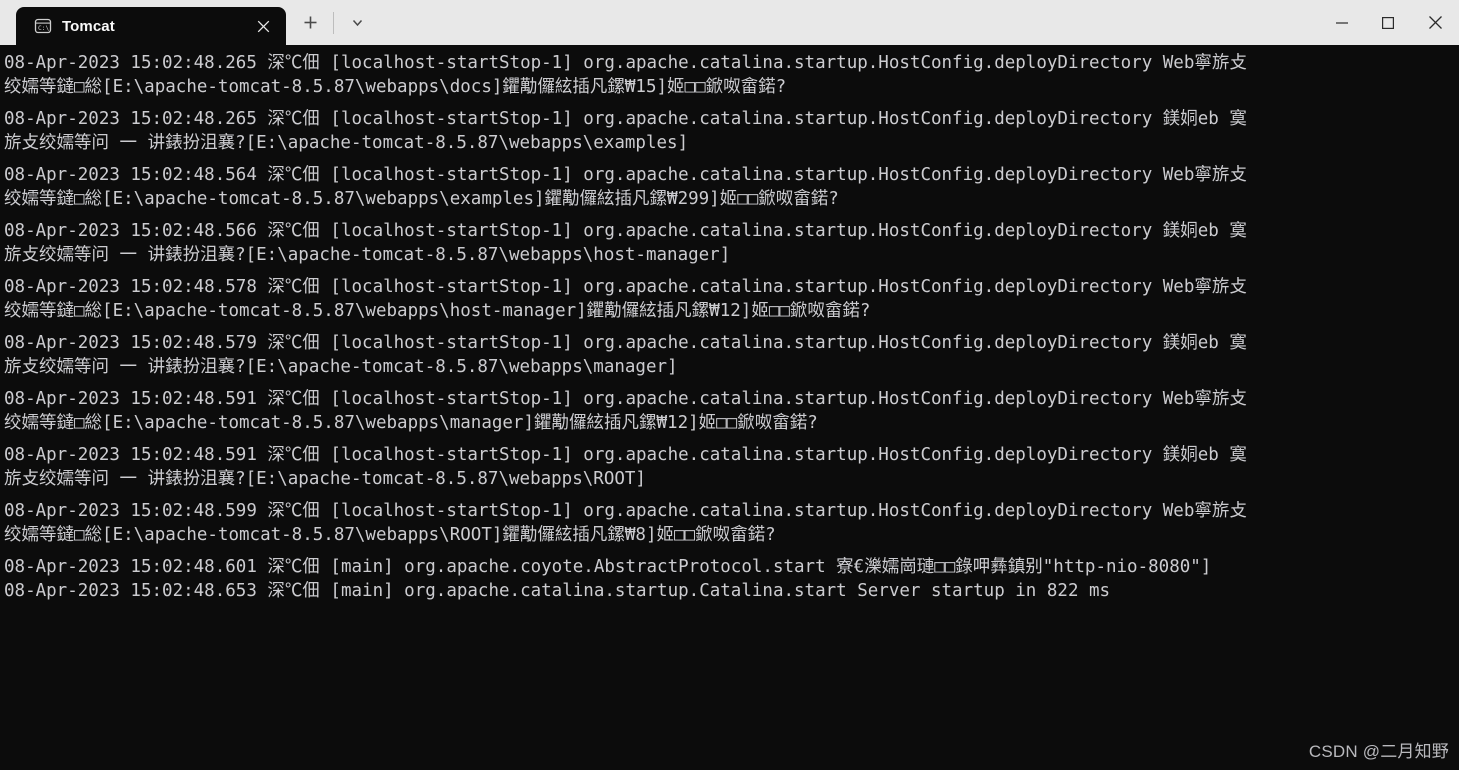 The height and width of the screenshot is (770, 1459). Describe the element at coordinates (88, 26) in the screenshot. I see `tab-title-label: Tomcat` at that location.